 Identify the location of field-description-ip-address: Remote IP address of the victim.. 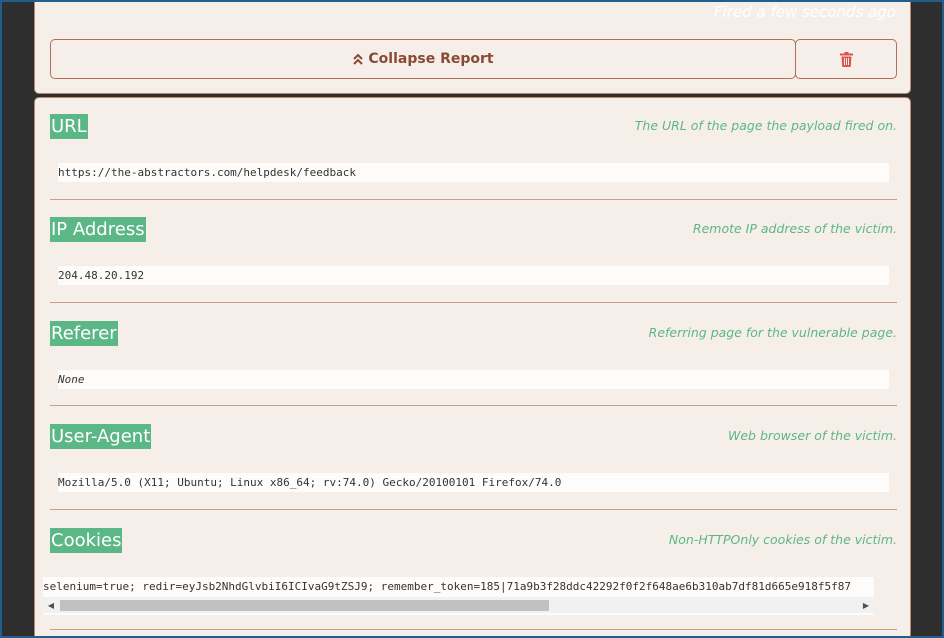
(794, 228).